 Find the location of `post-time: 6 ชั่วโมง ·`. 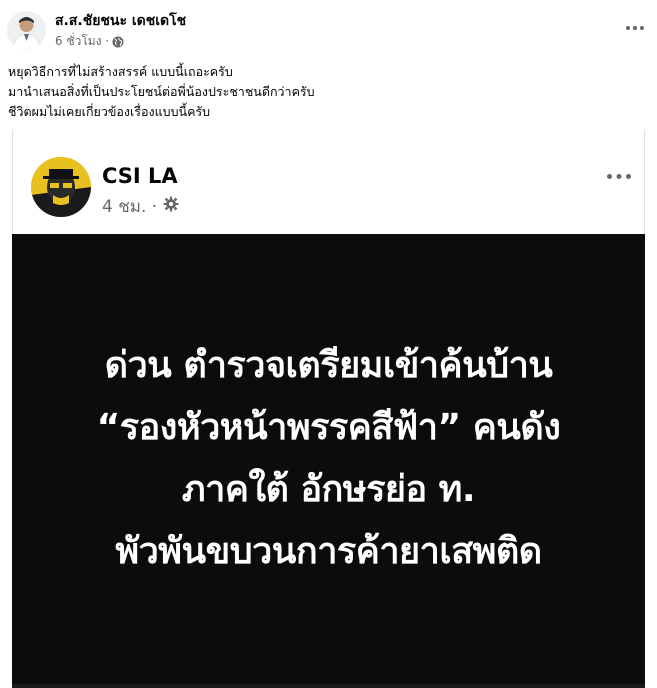

post-time: 6 ชั่วโมง · is located at coordinates (82, 41).